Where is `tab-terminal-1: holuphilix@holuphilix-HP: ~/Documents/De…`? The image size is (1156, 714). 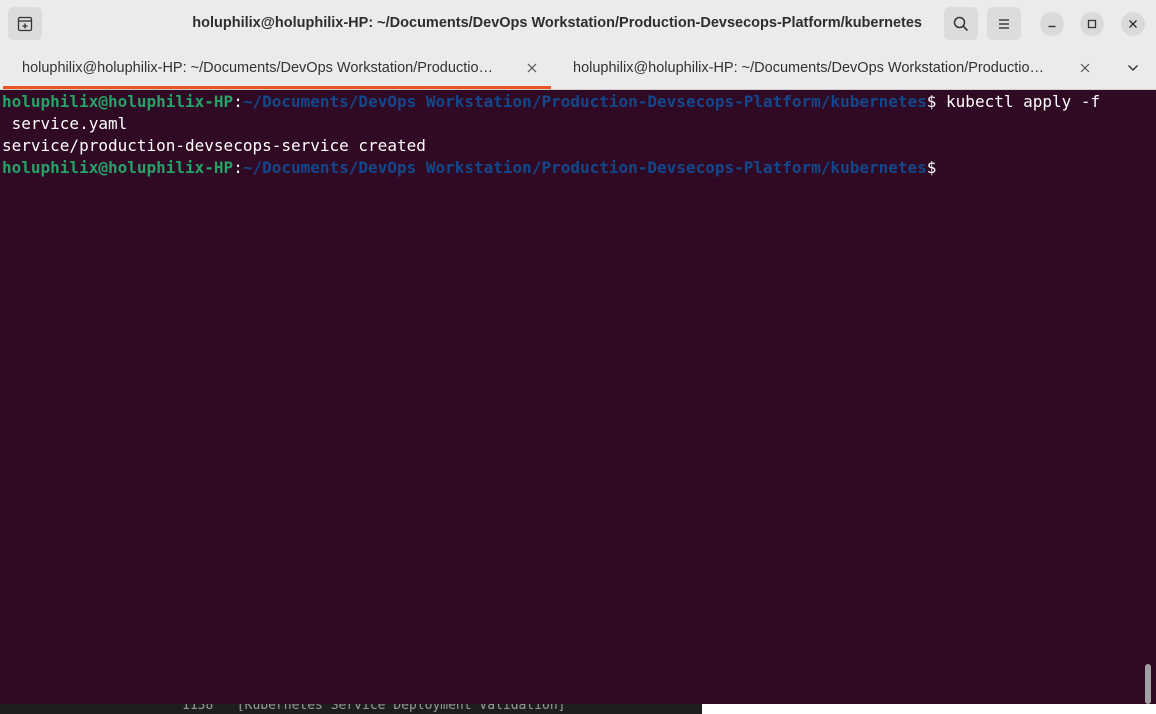
tab-terminal-1: holuphilix@holuphilix-HP: ~/Documents/De… is located at coordinates (275, 68).